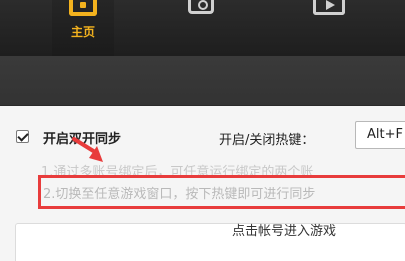  I want to click on video-icon, so click(329, 7).